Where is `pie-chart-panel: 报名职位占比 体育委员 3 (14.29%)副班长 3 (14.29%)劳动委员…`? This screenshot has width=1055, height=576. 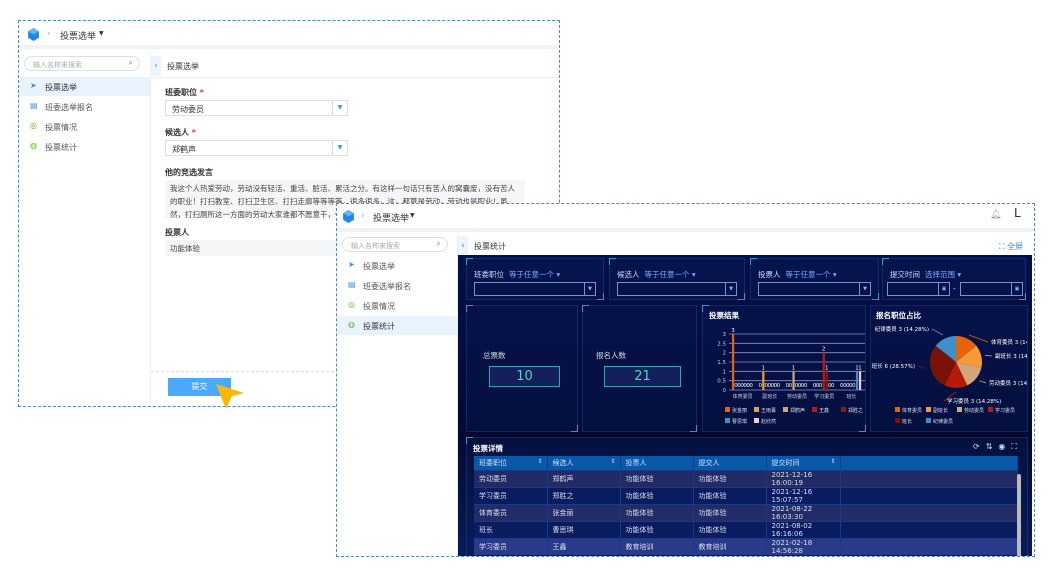 pie-chart-panel: 报名职位占比 体育委员 3 (14.29%)副班长 3 (14.29%)劳动委员… is located at coordinates (949, 368).